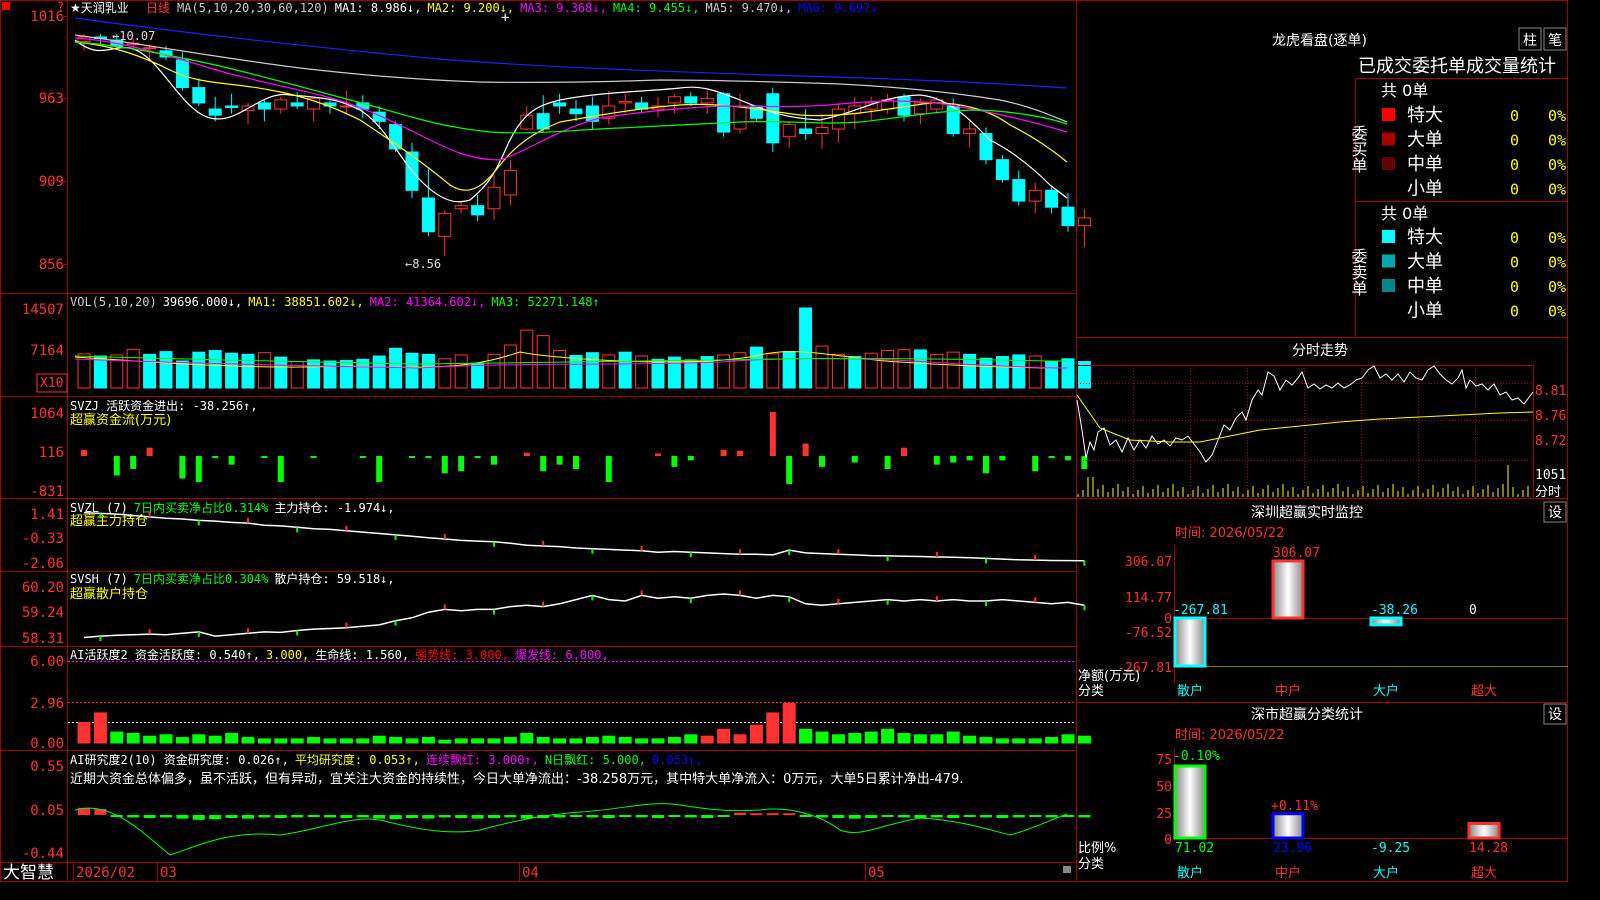 This screenshot has width=1600, height=900. What do you see at coordinates (47, 141) in the screenshot?
I see `price-axis: 1016 963 909 856` at bounding box center [47, 141].